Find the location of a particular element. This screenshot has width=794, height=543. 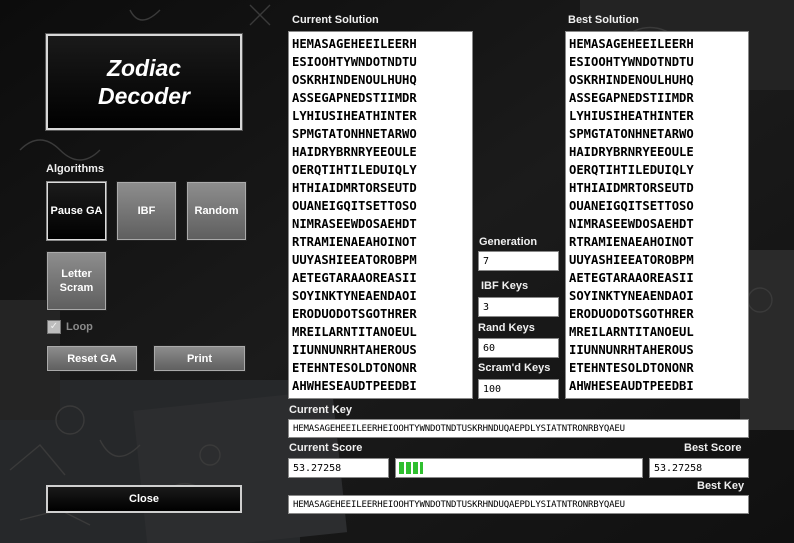

rand-keys-field: 60 is located at coordinates (518, 348).